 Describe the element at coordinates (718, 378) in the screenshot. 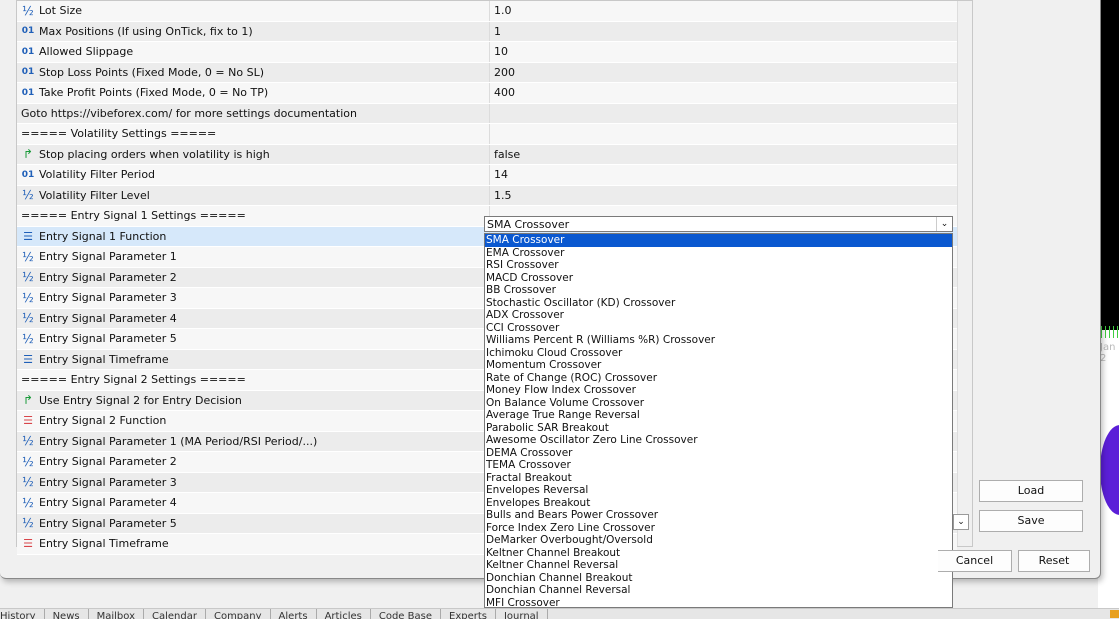

I see `dropdown-option: Rate of Change (ROC) Crossover` at that location.